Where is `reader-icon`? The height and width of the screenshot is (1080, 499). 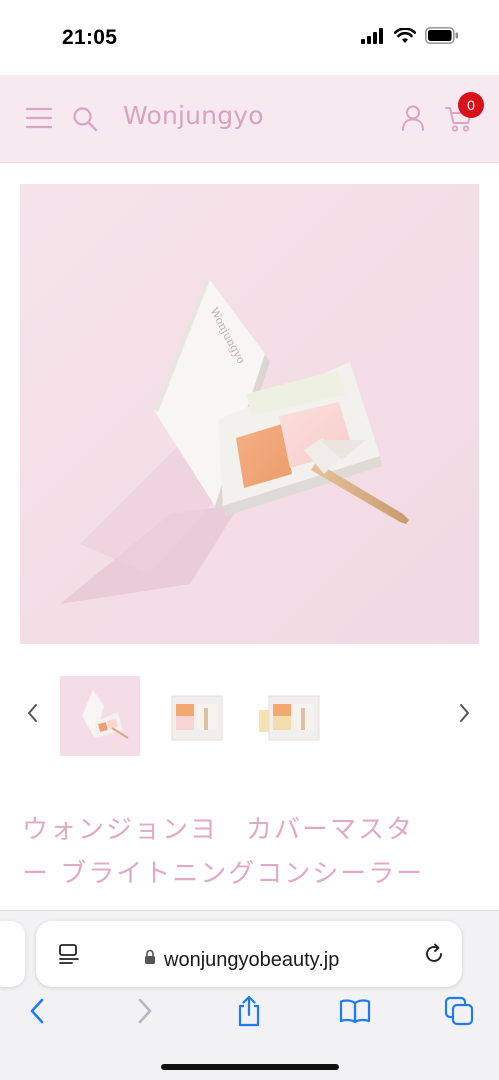 reader-icon is located at coordinates (69, 954).